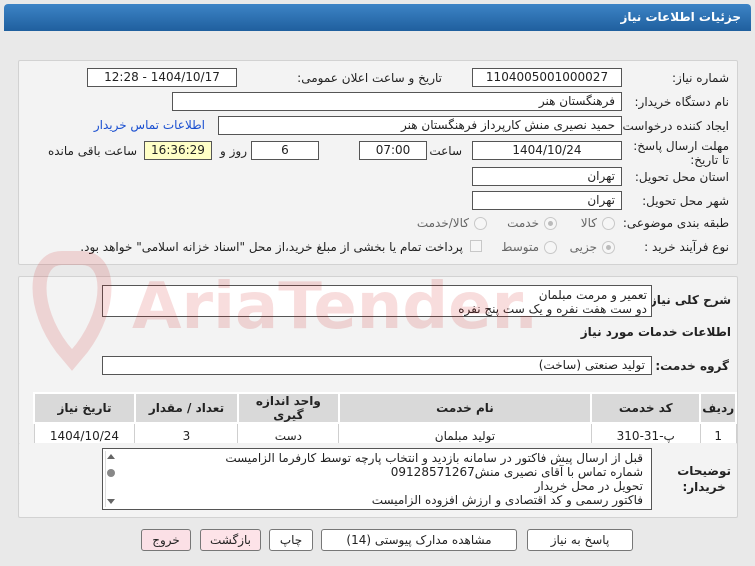  What do you see at coordinates (233, 151) in the screenshot?
I see `days-label: روز و` at bounding box center [233, 151].